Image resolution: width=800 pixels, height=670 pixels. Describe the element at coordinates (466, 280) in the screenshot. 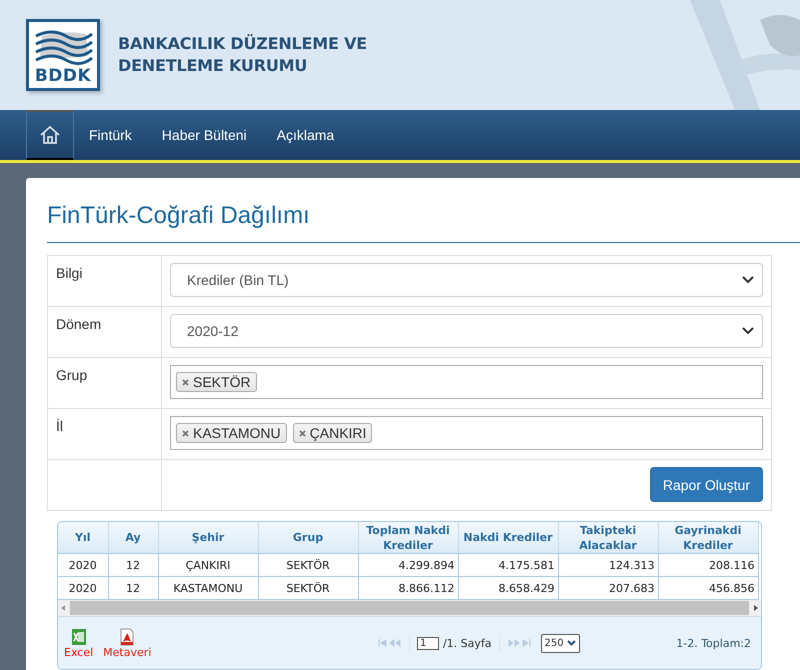

I see `dropdown: Krediler (Bin TL)` at that location.